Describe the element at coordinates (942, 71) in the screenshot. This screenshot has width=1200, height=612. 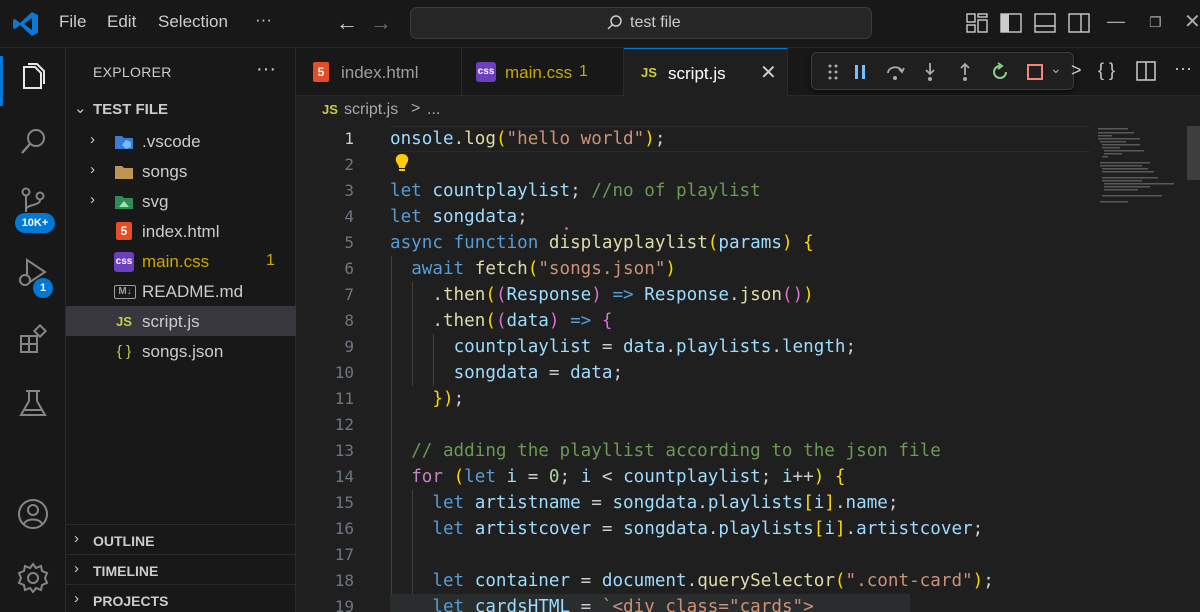
I see `debug-toolbar: ⌄` at that location.